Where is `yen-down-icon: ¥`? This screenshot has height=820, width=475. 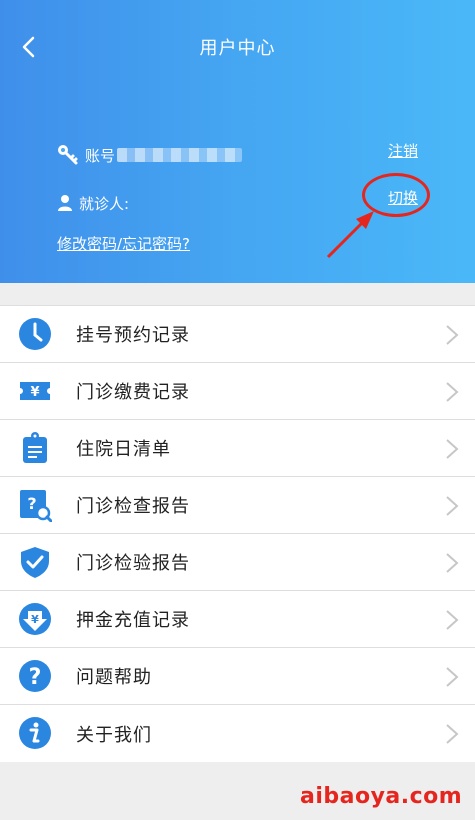 yen-down-icon: ¥ is located at coordinates (35, 619).